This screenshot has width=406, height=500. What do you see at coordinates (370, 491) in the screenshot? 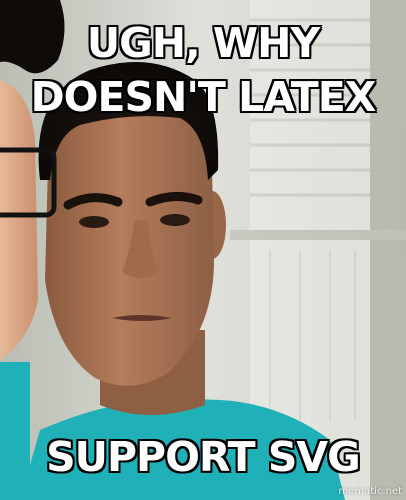
I see `watermark: mematic.net` at bounding box center [370, 491].